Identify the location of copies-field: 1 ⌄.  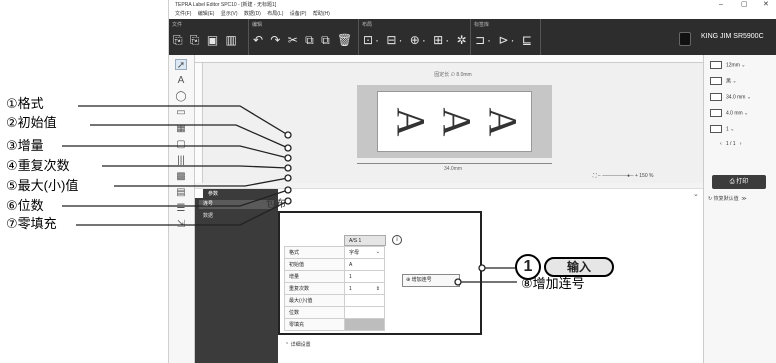
(722, 129).